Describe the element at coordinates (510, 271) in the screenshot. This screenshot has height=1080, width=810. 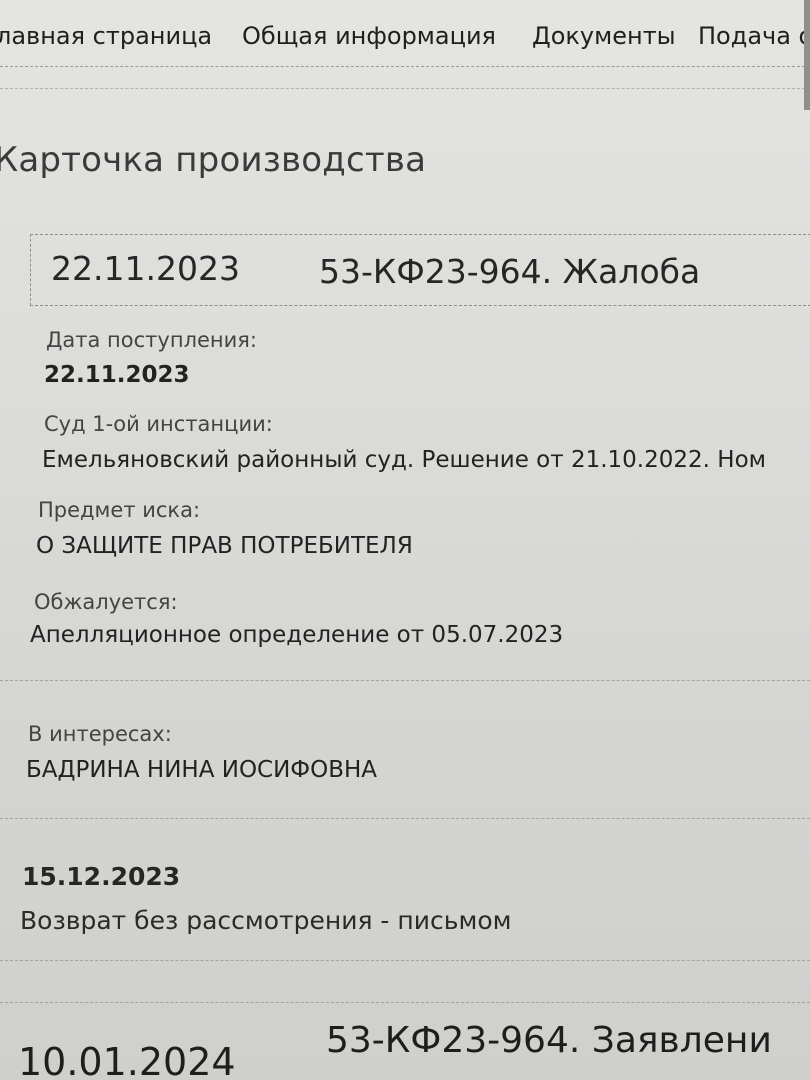
I see `case-title: 53-КФ23-964. Жалоба` at that location.